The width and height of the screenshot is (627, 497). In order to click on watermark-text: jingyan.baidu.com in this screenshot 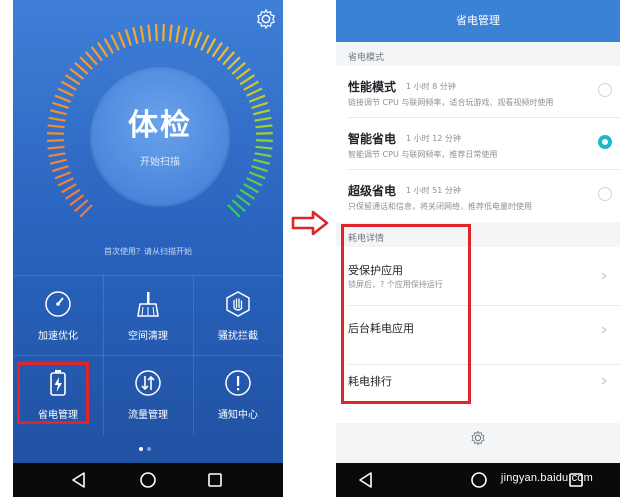, I will do `click(546, 478)`.